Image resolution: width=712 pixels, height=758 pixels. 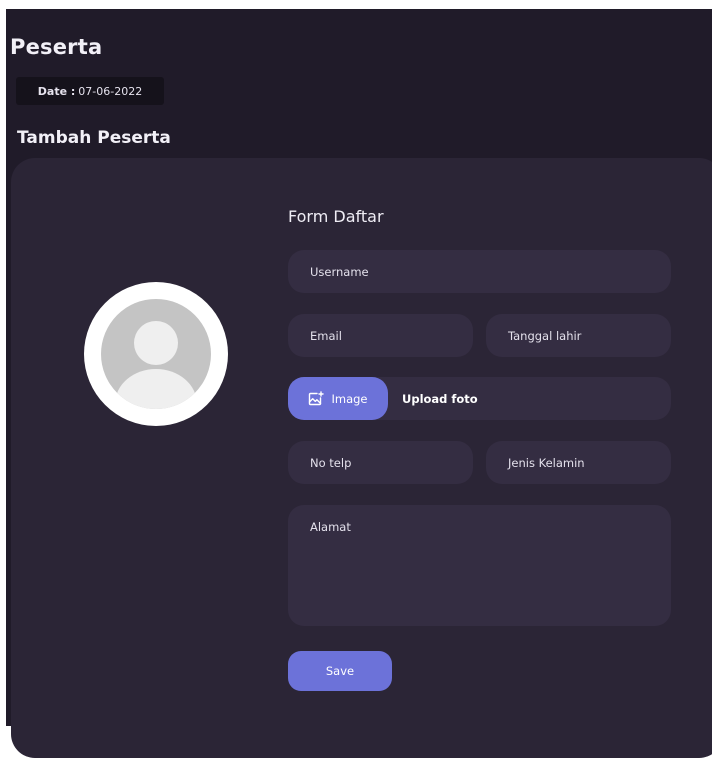 What do you see at coordinates (56, 47) in the screenshot?
I see `page-title: Peserta` at bounding box center [56, 47].